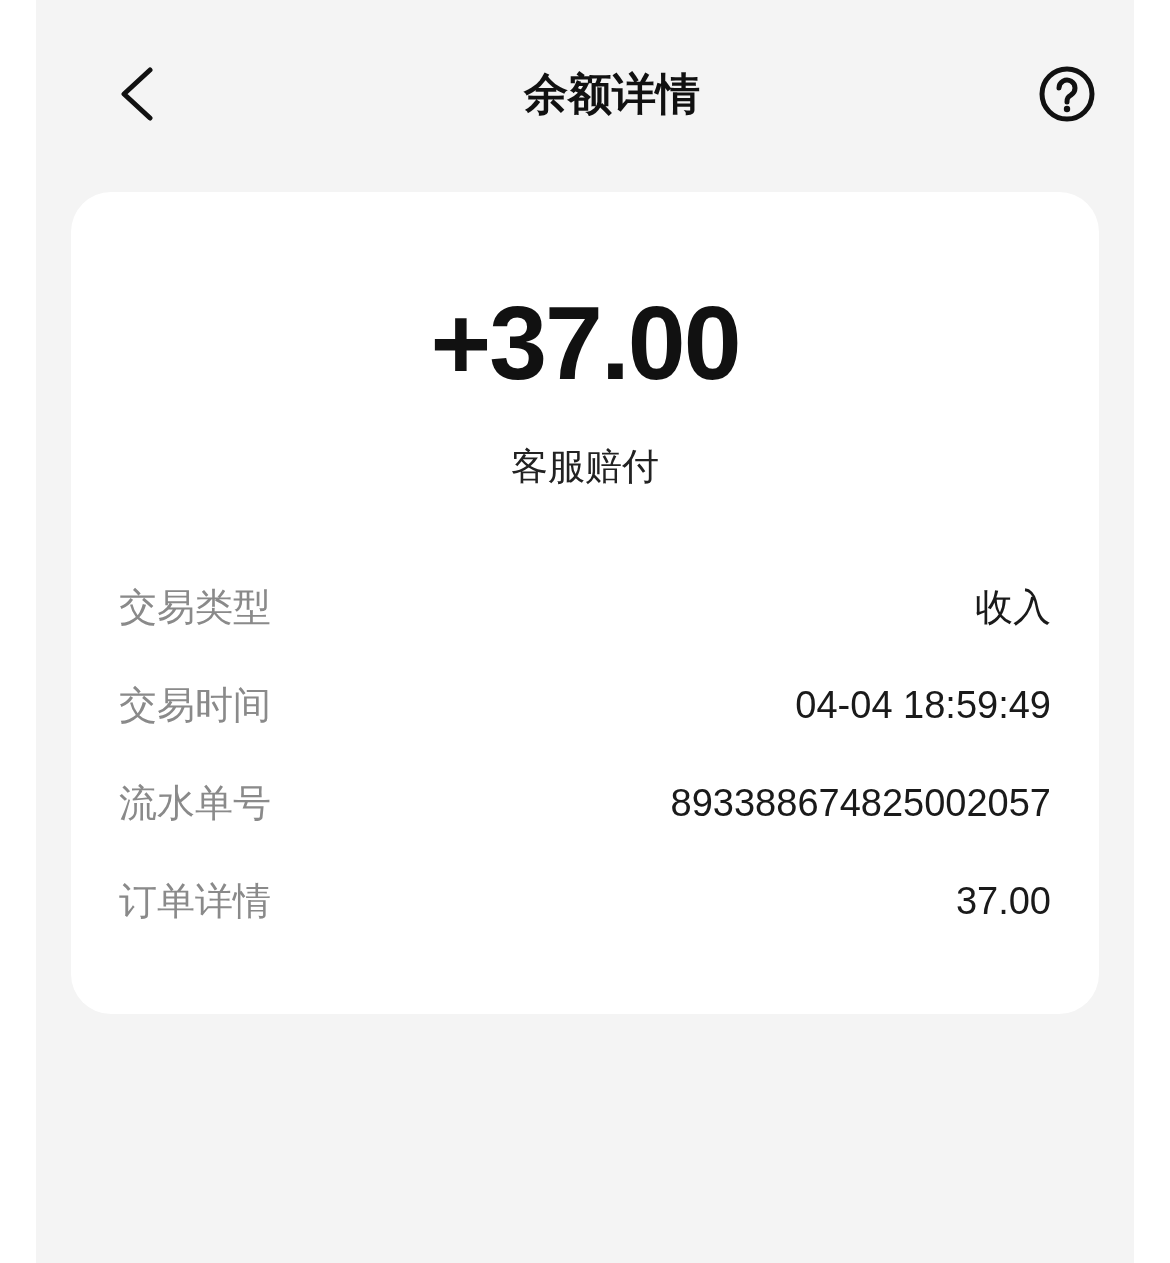  What do you see at coordinates (923, 705) in the screenshot?
I see `detail-value: 04-04 18:59:49` at bounding box center [923, 705].